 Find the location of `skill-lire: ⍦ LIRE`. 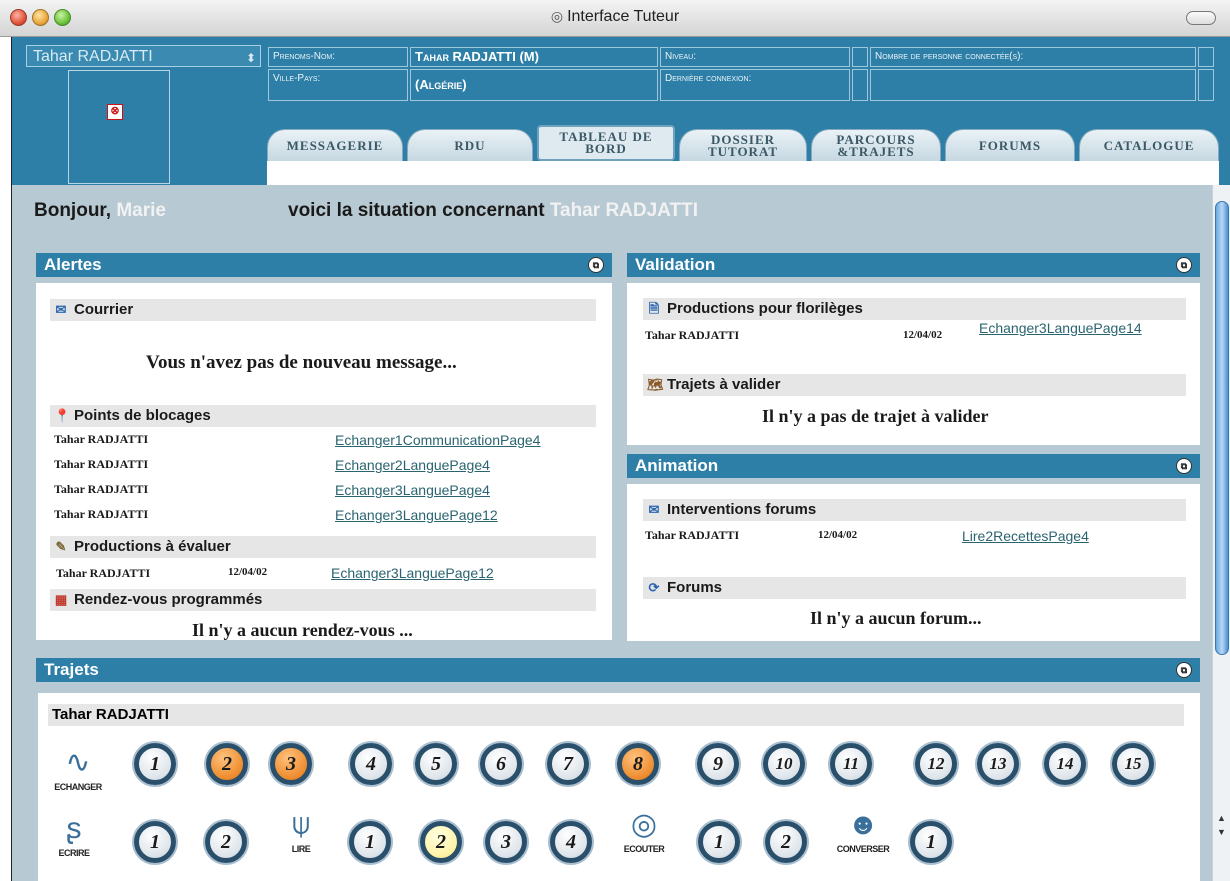

skill-lire: ⍦ LIRE is located at coordinates (301, 831).